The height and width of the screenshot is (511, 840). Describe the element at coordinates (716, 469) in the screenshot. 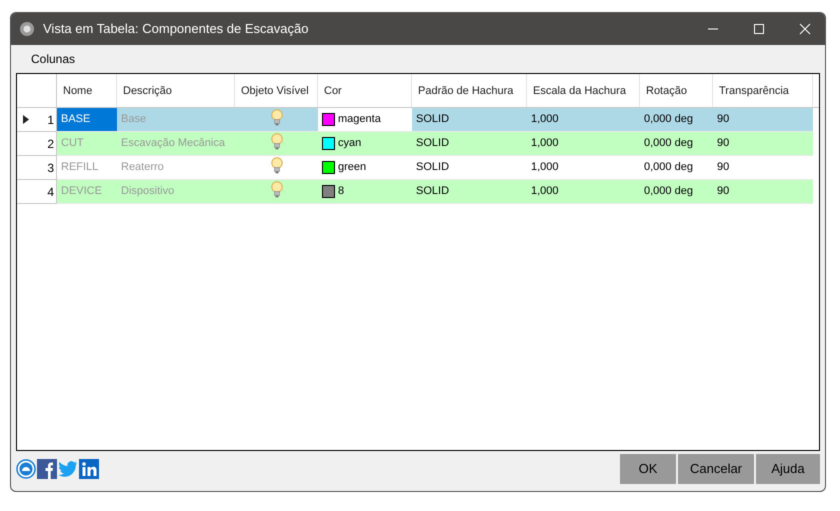

I see `dialog-button: Cancelar` at that location.